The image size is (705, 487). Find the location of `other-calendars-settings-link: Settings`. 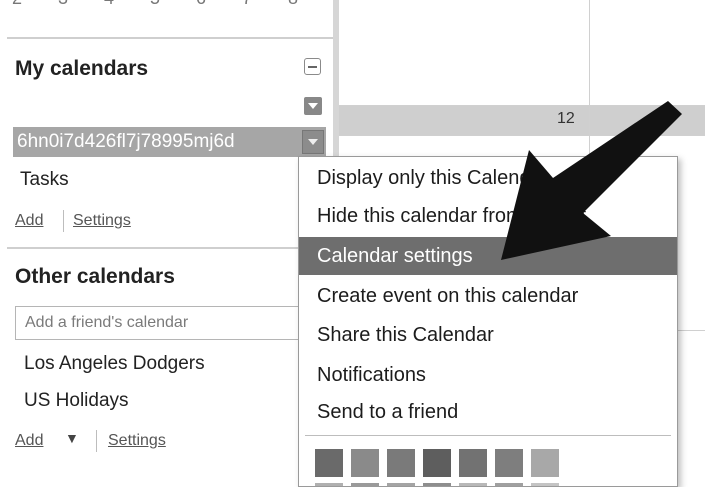

other-calendars-settings-link: Settings is located at coordinates (137, 441).